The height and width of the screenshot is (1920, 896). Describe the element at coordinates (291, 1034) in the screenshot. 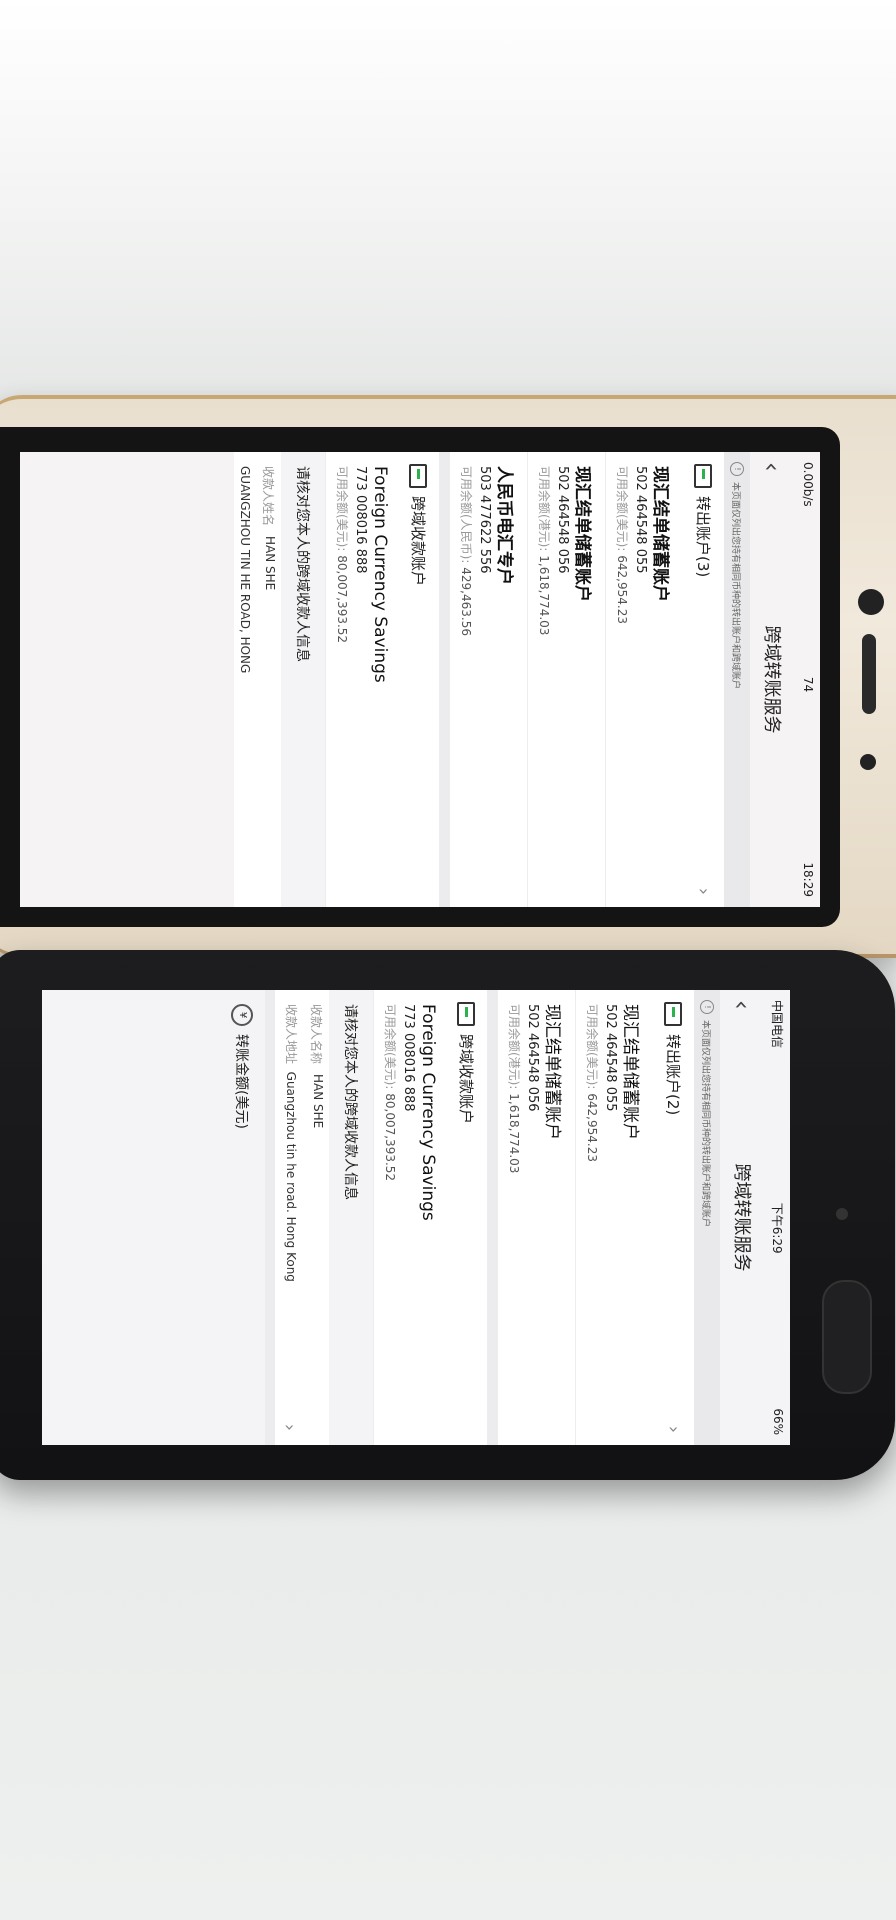

I see `payee-address-label: 收款人地址` at that location.